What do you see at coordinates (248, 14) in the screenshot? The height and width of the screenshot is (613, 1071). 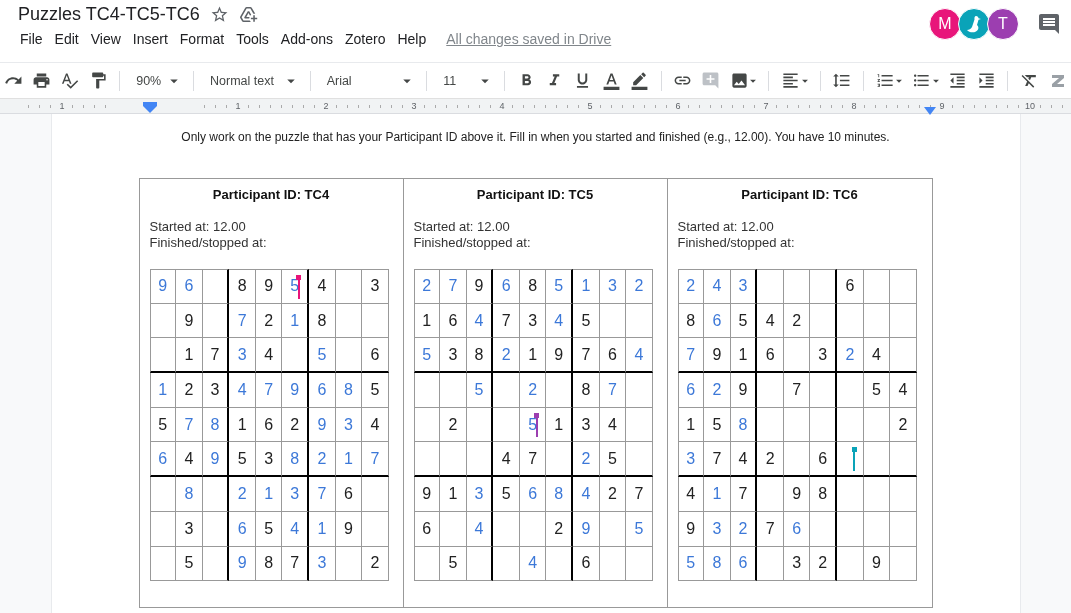 I see `drive-add-icon` at bounding box center [248, 14].